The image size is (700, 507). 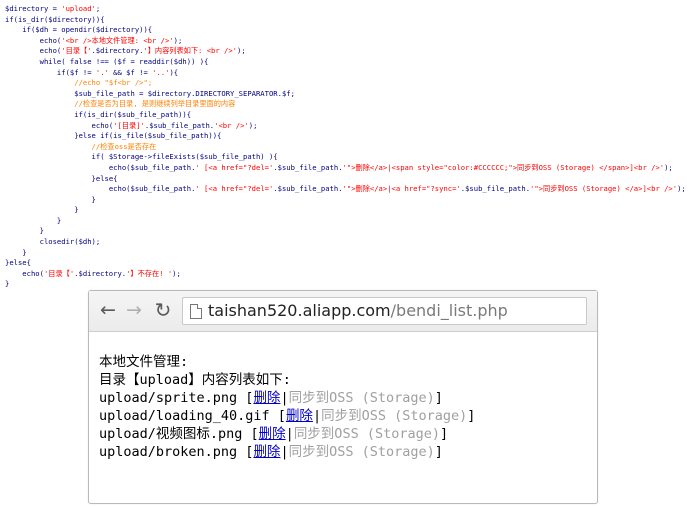 I want to click on url-text: taishan520.aliapp.com/bendi_list.php, so click(x=358, y=311).